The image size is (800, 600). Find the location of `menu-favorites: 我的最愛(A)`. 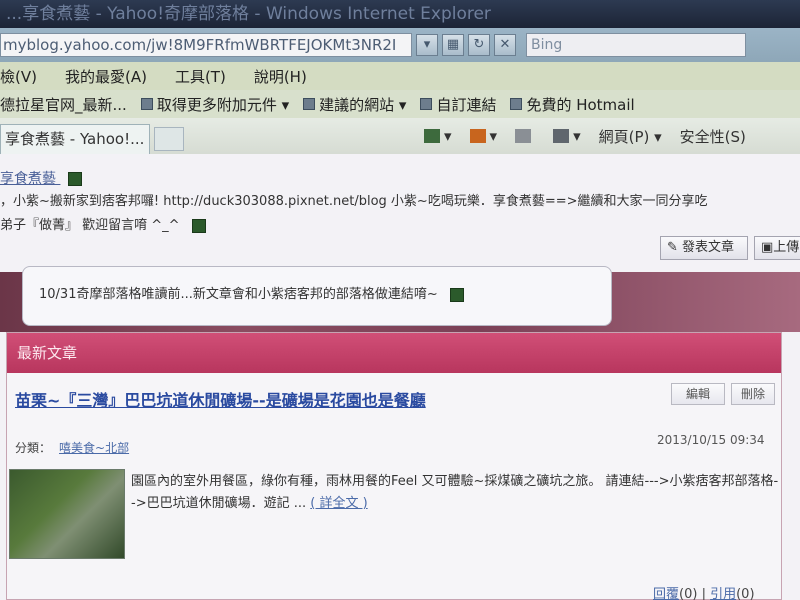

menu-favorites: 我的最愛(A) is located at coordinates (106, 76).